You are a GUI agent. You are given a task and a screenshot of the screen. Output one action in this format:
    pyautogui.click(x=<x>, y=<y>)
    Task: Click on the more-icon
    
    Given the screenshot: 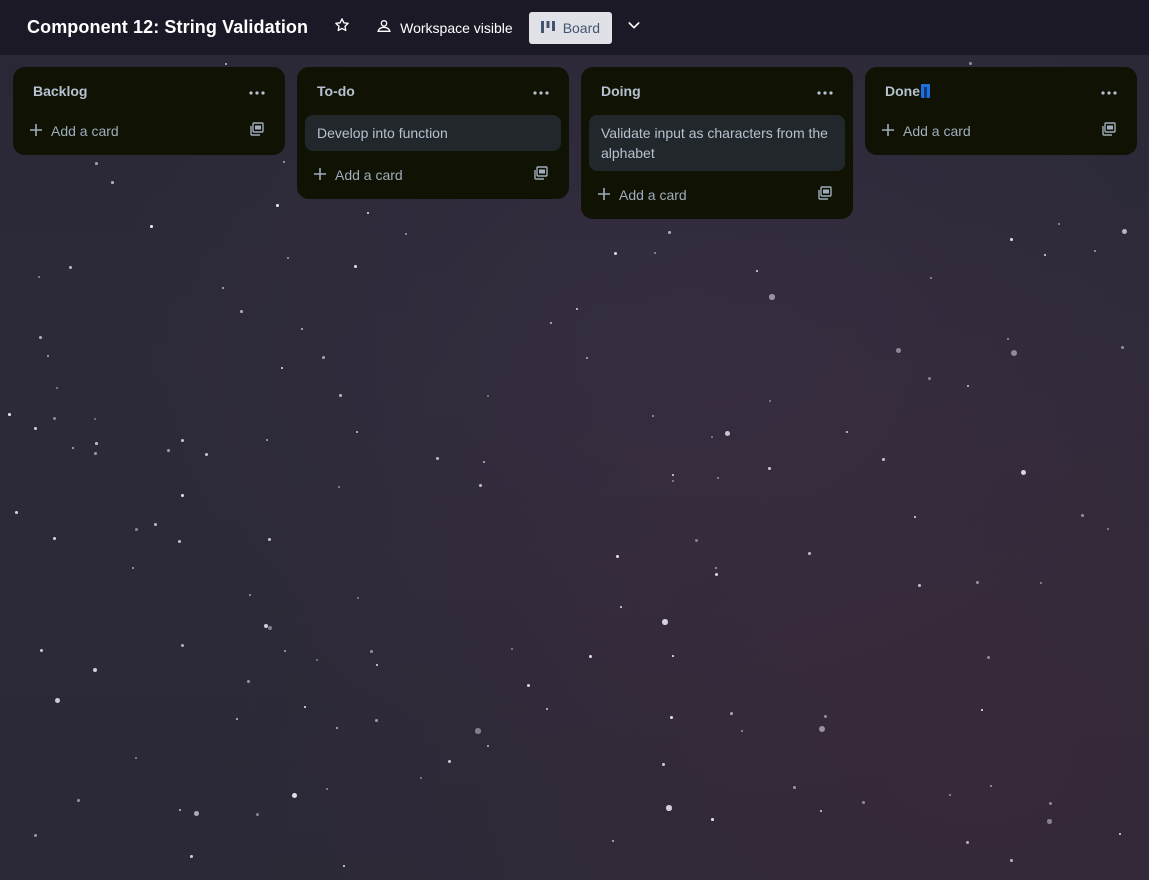 What is the action you would take?
    pyautogui.click(x=1109, y=91)
    